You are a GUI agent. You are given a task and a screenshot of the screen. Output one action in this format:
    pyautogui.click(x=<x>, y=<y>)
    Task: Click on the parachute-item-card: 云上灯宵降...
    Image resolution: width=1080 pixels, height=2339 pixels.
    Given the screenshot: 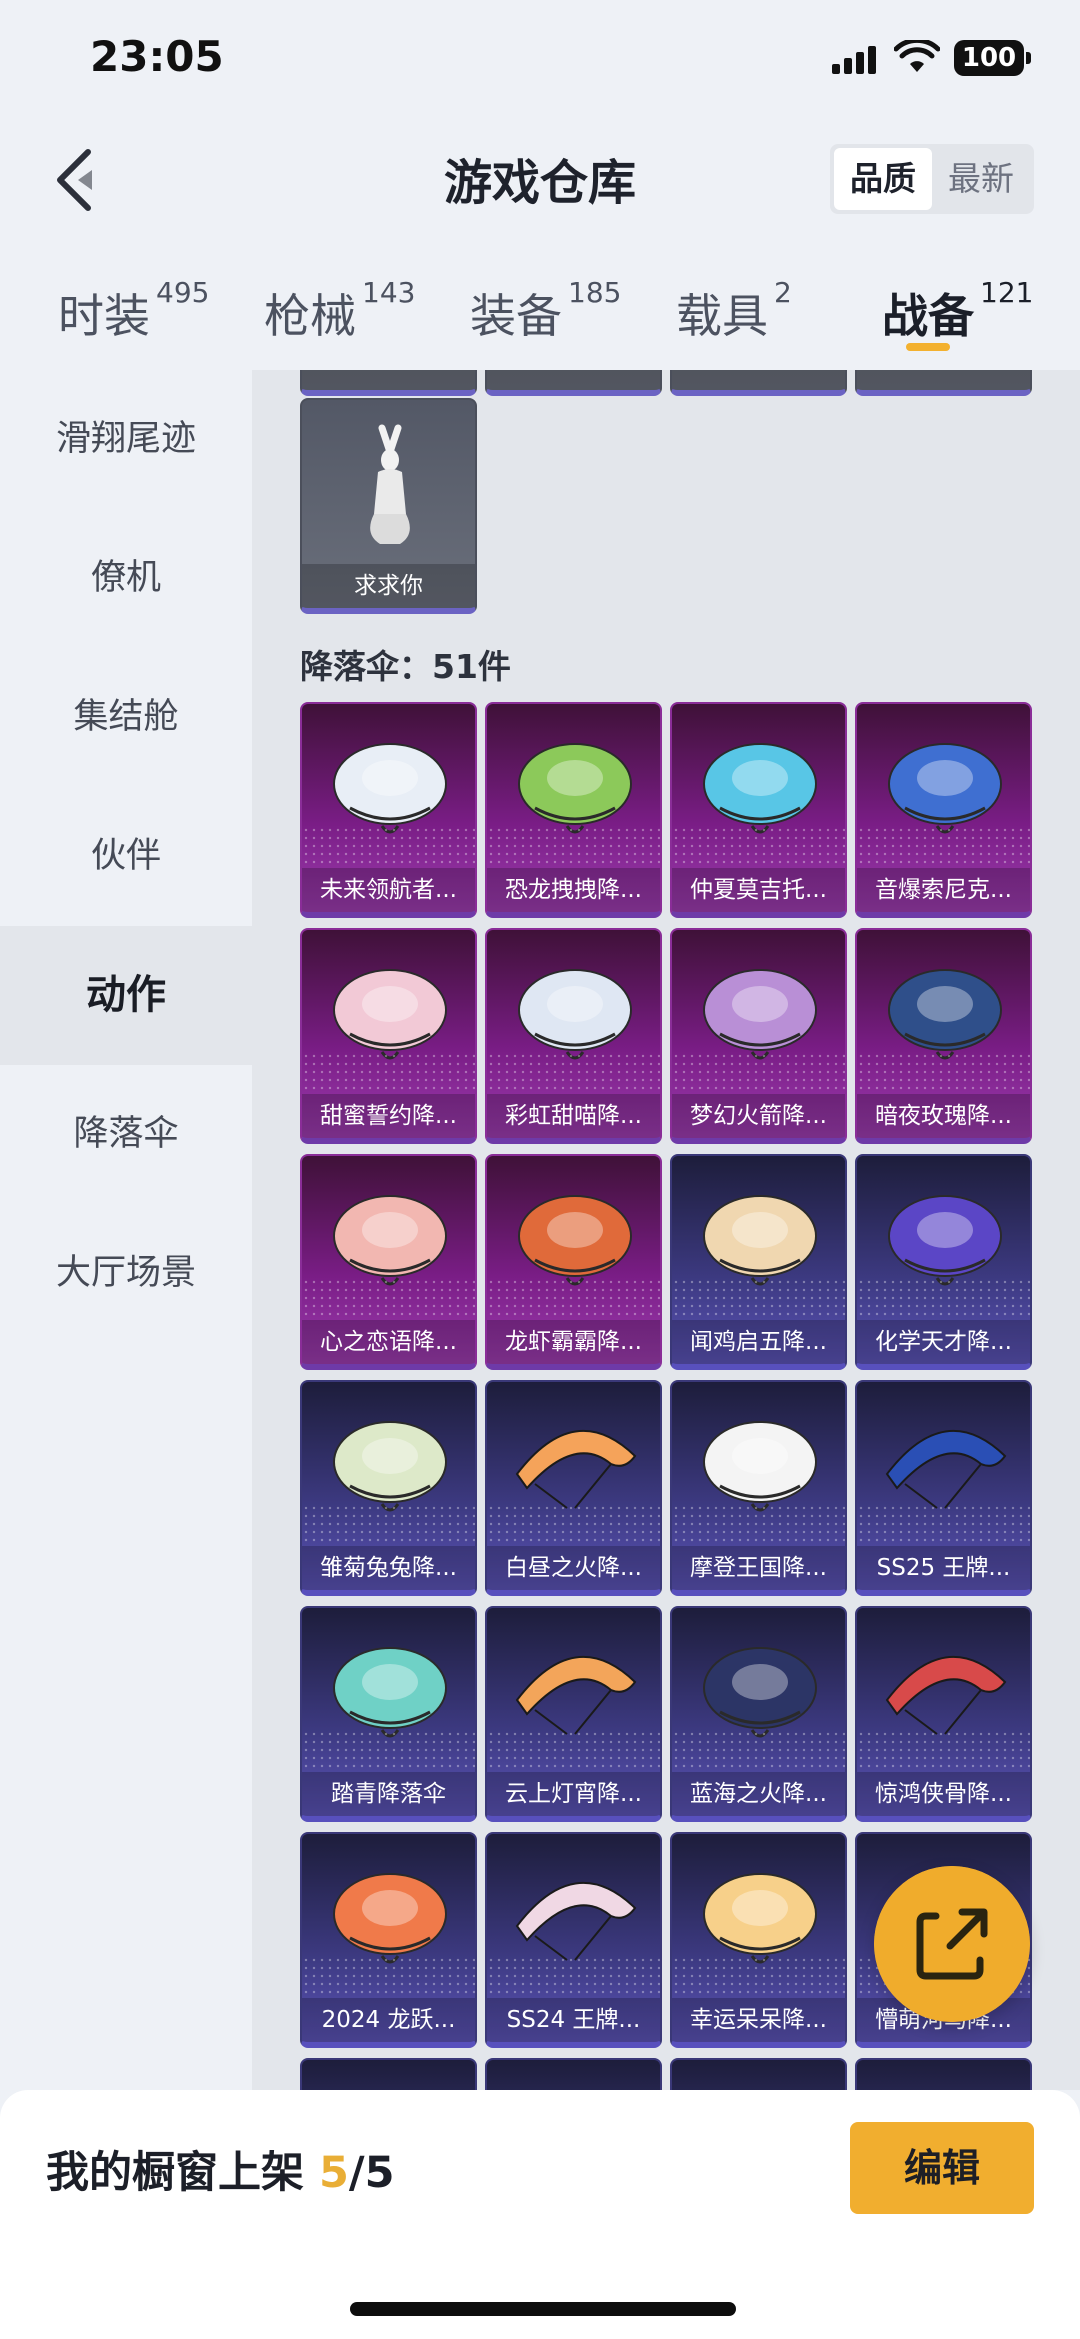 What is the action you would take?
    pyautogui.click(x=573, y=1714)
    